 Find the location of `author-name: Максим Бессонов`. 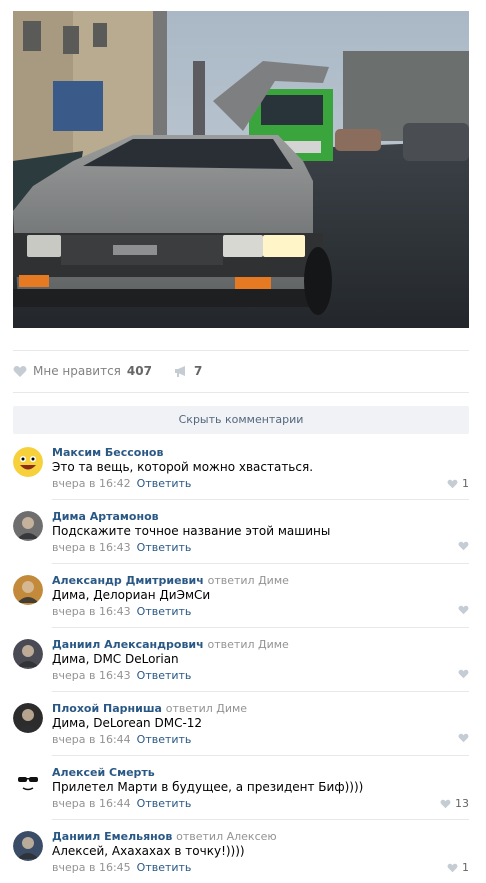

author-name: Максим Бессонов is located at coordinates (107, 452).